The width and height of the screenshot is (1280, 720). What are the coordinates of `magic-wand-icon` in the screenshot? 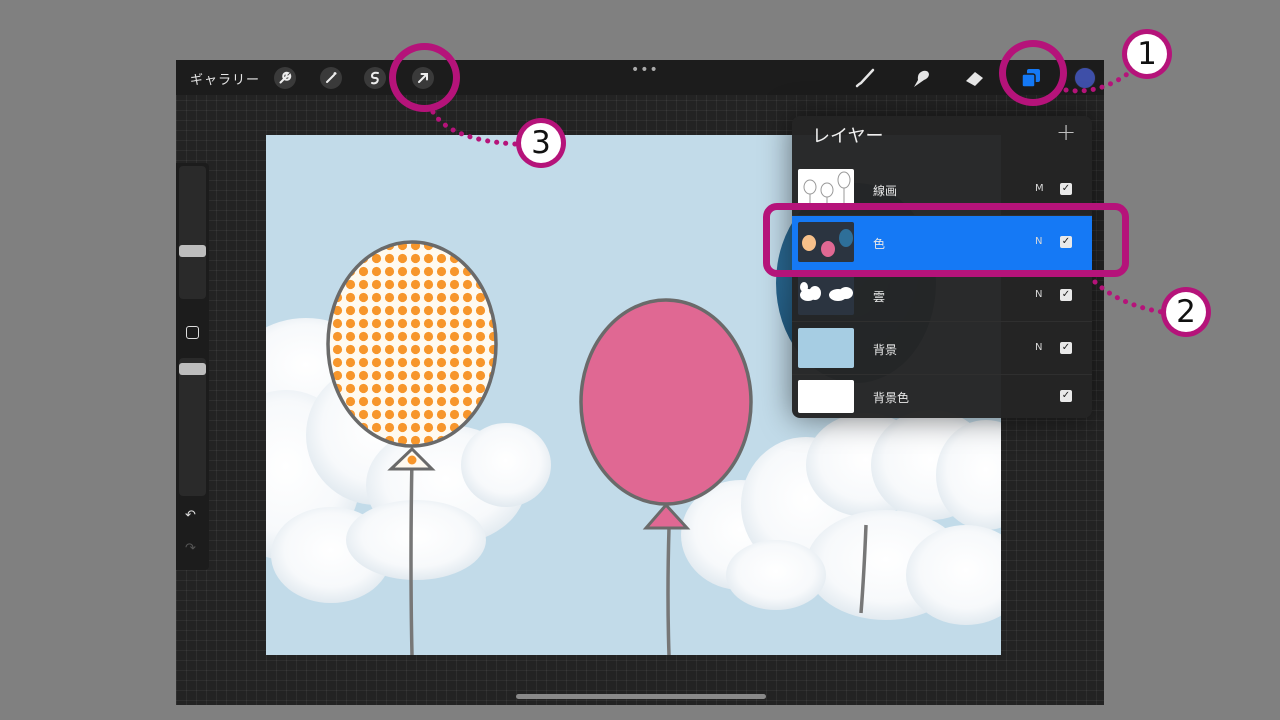 It's located at (331, 78).